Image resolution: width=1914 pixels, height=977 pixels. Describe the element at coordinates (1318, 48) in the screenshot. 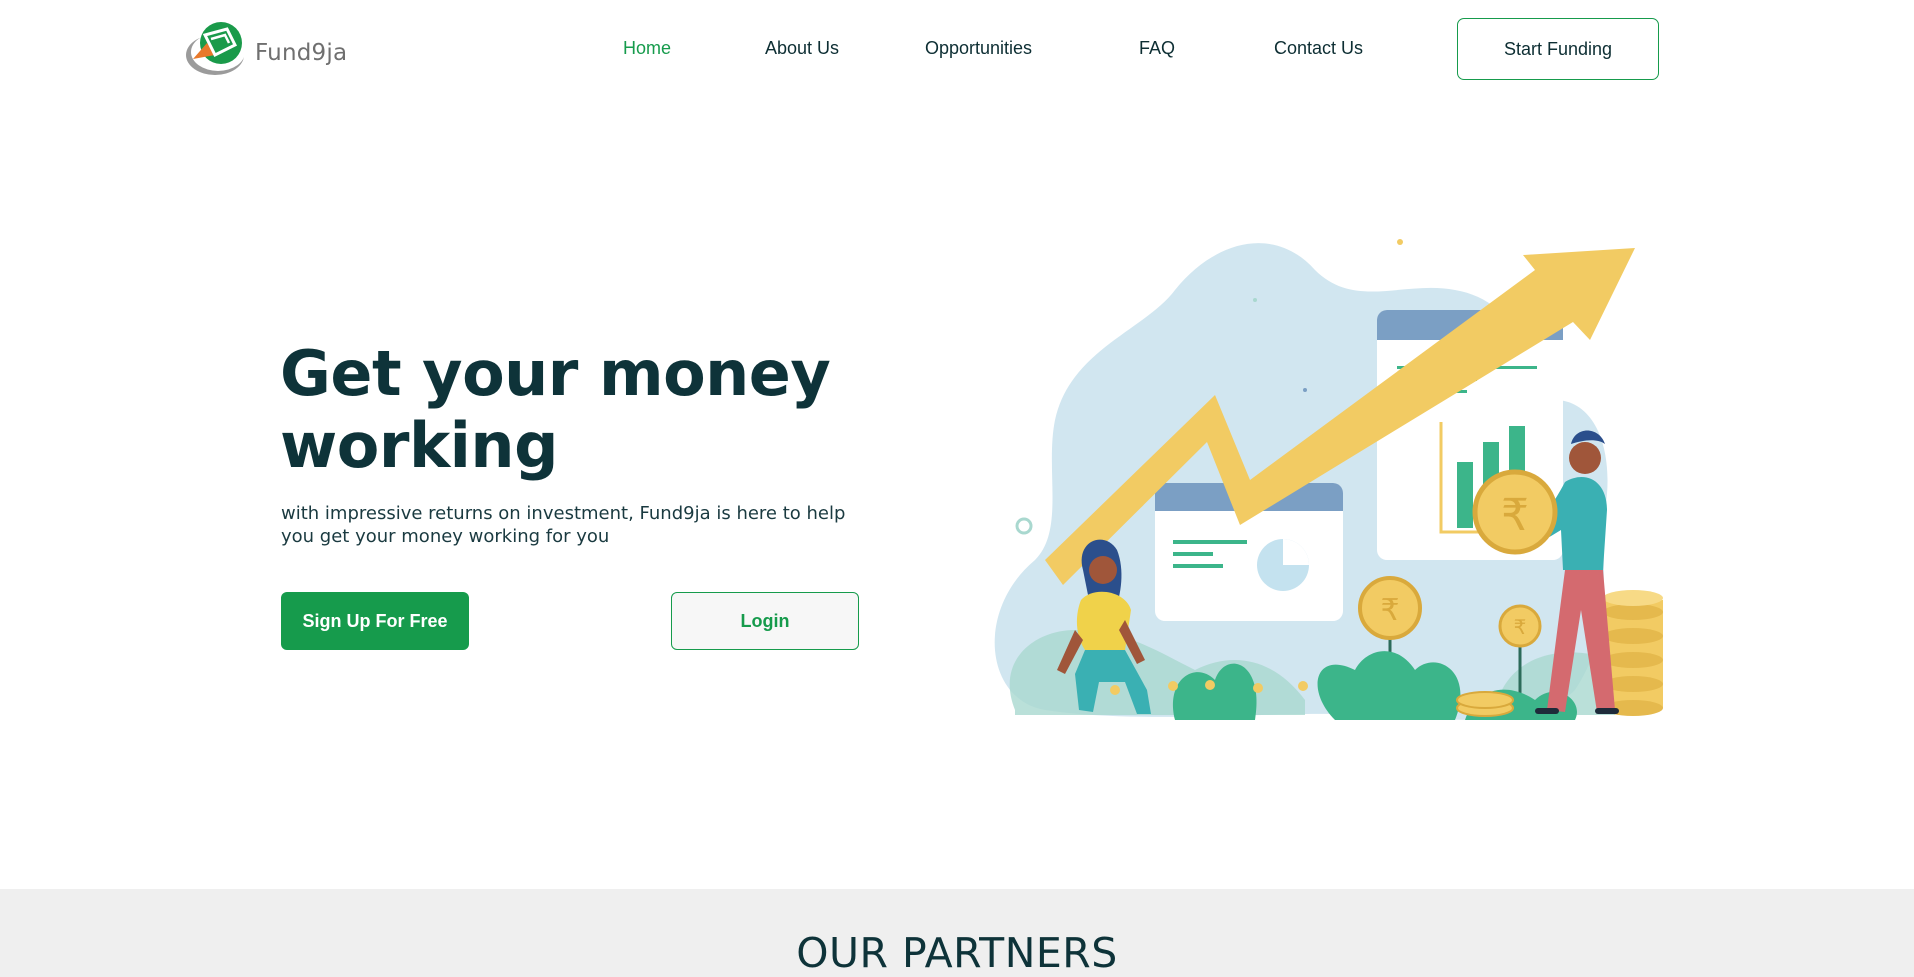

I see `nav-contact-us: Contact Us` at that location.